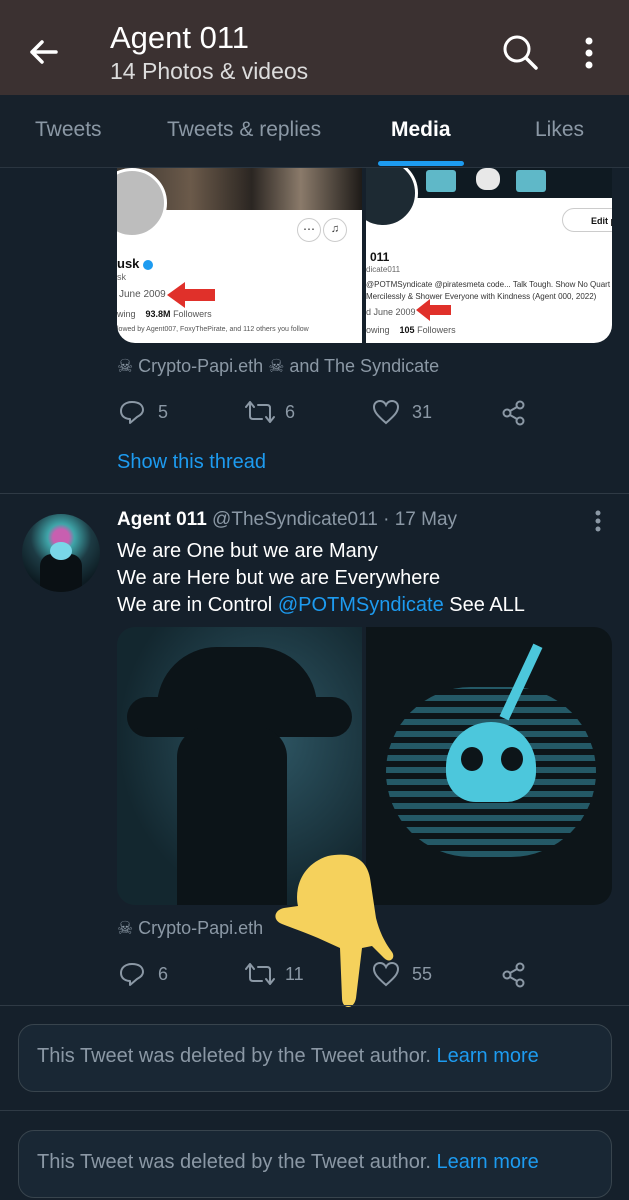 The image size is (629, 1200). What do you see at coordinates (244, 130) in the screenshot?
I see `tab-tweets-replies: Tweets & replies` at bounding box center [244, 130].